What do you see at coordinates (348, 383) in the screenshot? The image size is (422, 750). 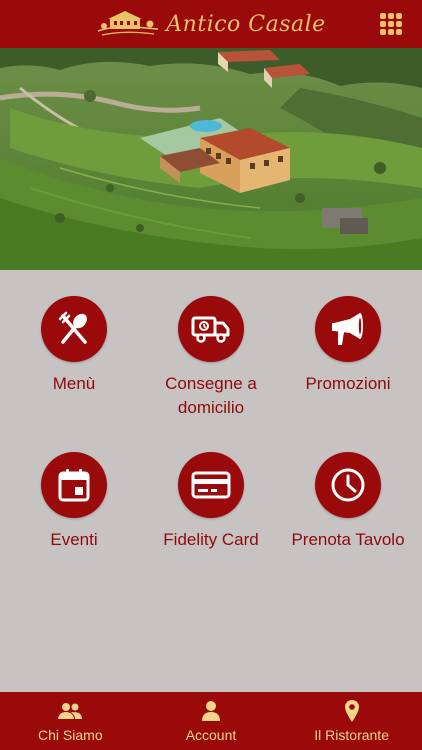 I see `tile-promotions-label: Promozioni` at bounding box center [348, 383].